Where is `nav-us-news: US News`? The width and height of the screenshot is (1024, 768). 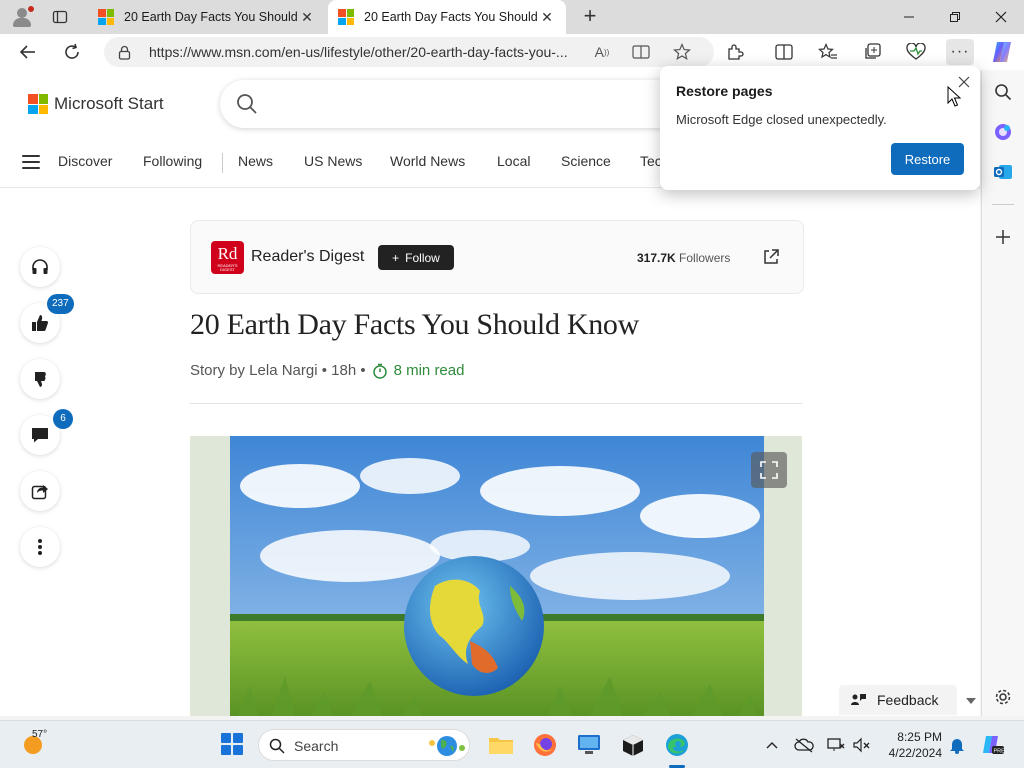
nav-us-news: US News is located at coordinates (333, 161).